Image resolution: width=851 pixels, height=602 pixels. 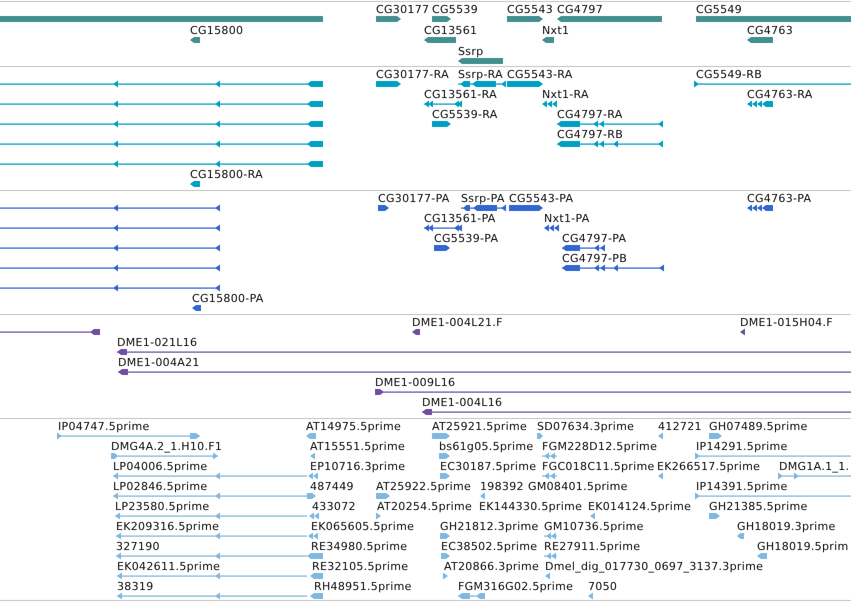 What do you see at coordinates (590, 114) in the screenshot?
I see `transcript-label: CG4797-RA` at bounding box center [590, 114].